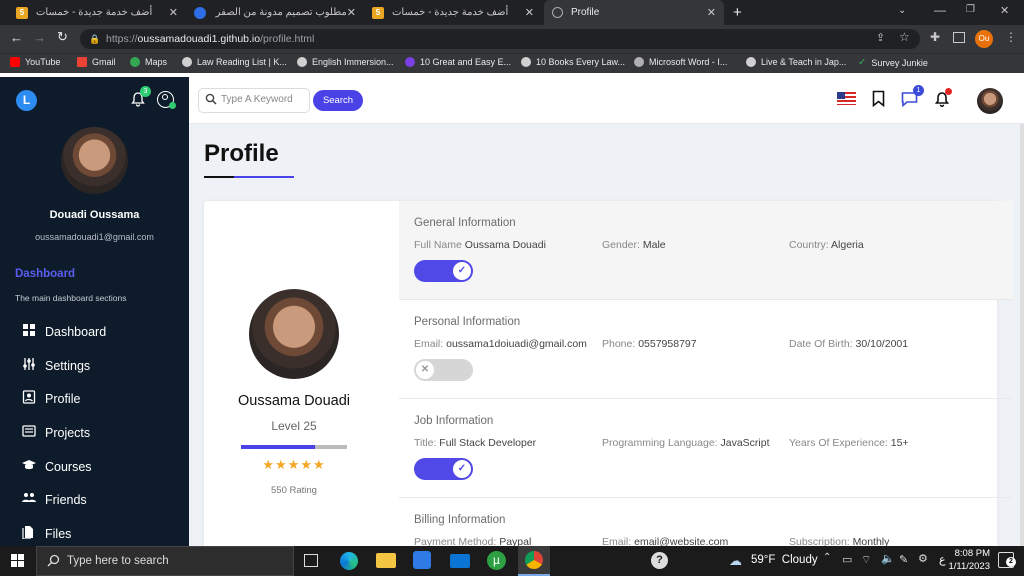 The height and width of the screenshot is (576, 1024). What do you see at coordinates (960, 566) in the screenshot?
I see `clock-date: 1/11/2023` at bounding box center [960, 566].